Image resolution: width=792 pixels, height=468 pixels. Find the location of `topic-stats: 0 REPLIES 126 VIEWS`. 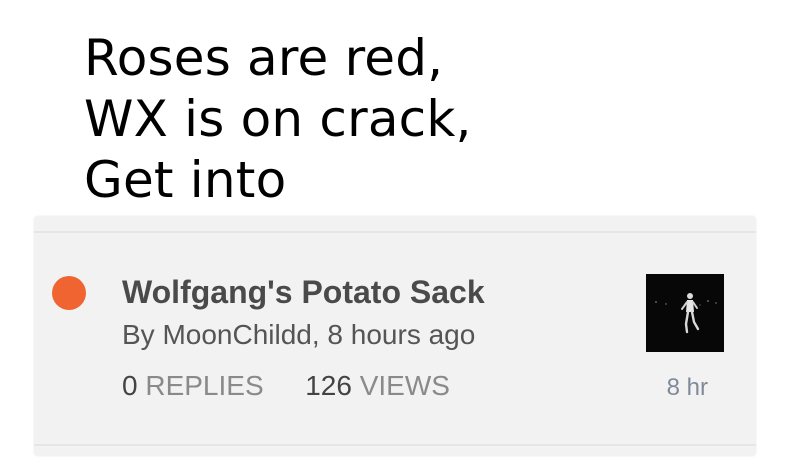

topic-stats: 0 REPLIES 126 VIEWS is located at coordinates (286, 386).